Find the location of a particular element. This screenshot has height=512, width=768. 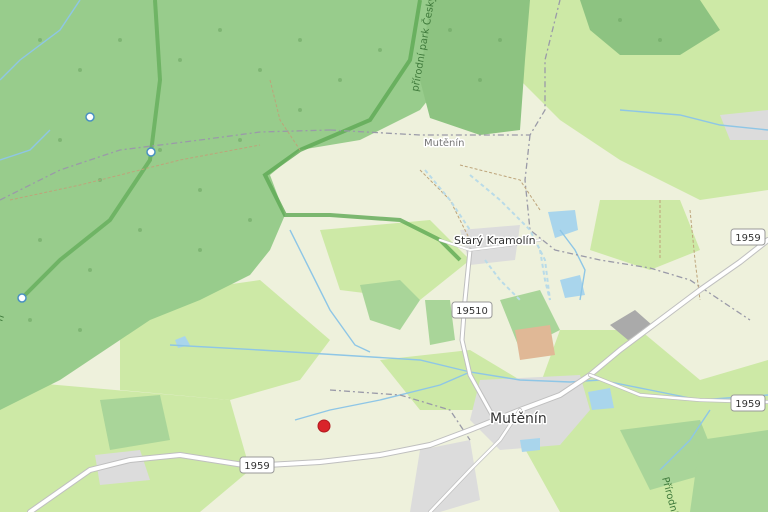

road-shield-1959-bottom: 1959 is located at coordinates (257, 465).